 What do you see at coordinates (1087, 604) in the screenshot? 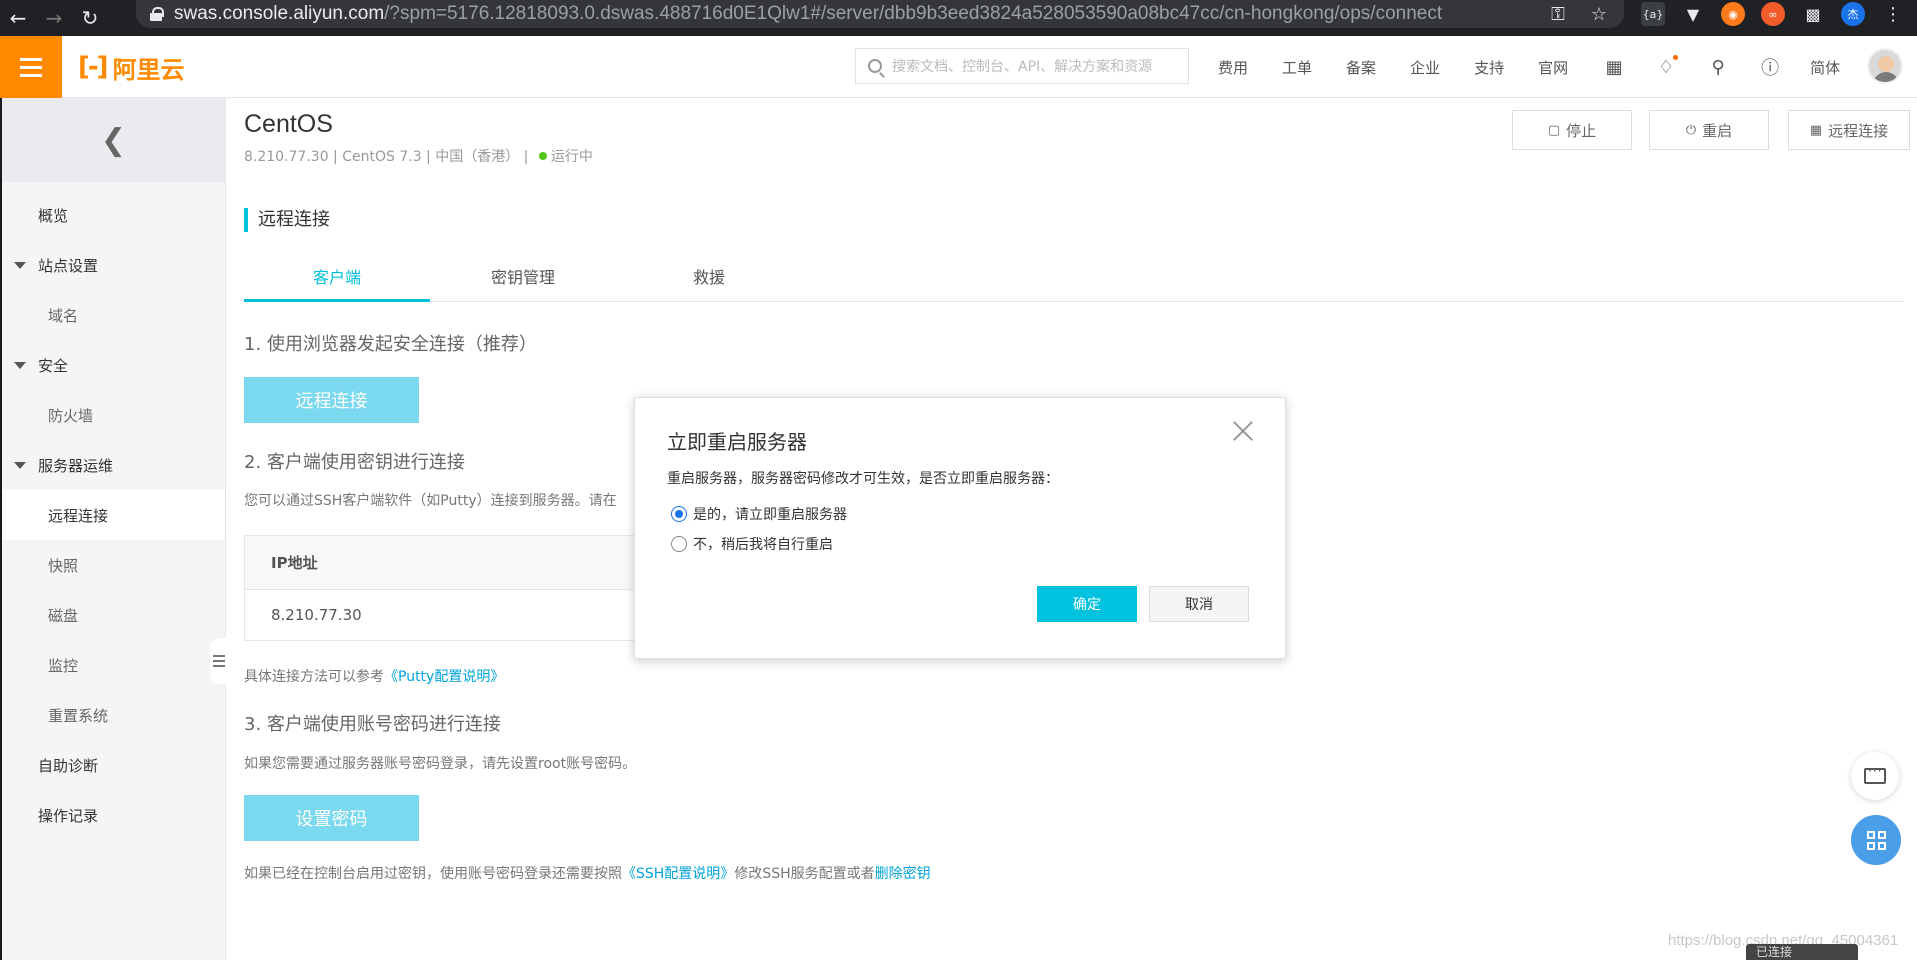
I see `confirm-button: 确定` at bounding box center [1087, 604].